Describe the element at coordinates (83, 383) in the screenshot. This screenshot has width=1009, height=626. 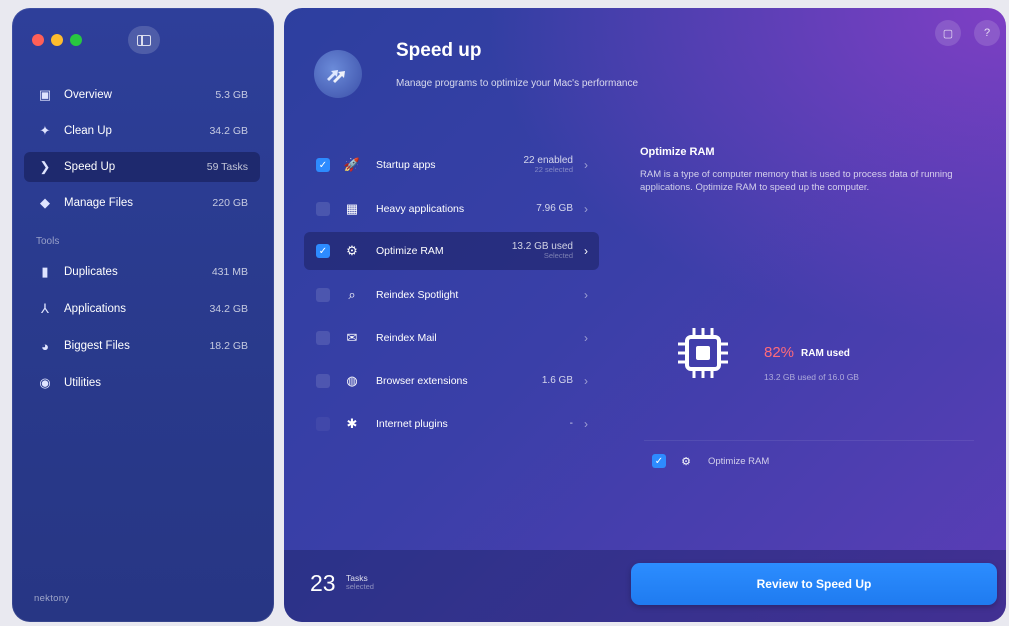
I see `sidebar-item-label: Utilities` at that location.